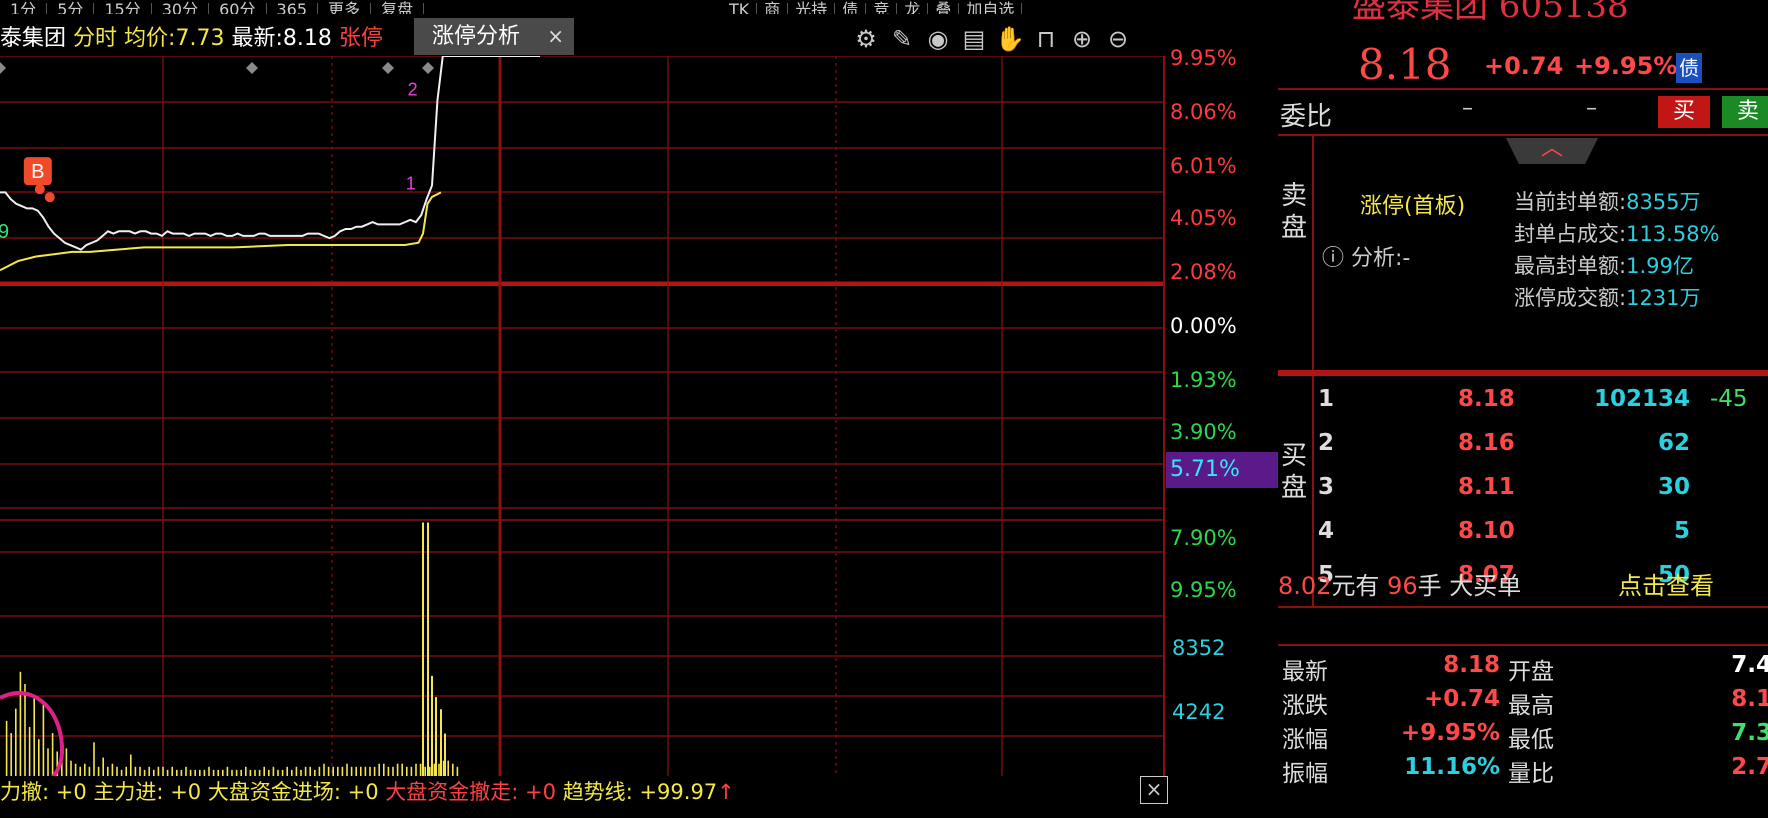  What do you see at coordinates (1467, 108) in the screenshot?
I see `weibi-value: –` at bounding box center [1467, 108].